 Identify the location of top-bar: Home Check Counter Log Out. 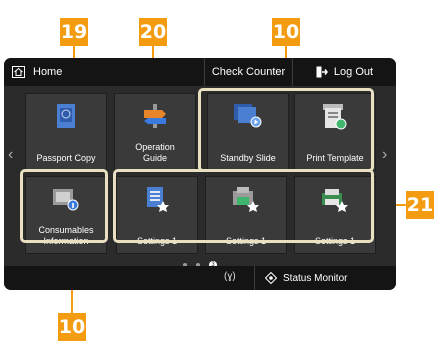
(200, 72).